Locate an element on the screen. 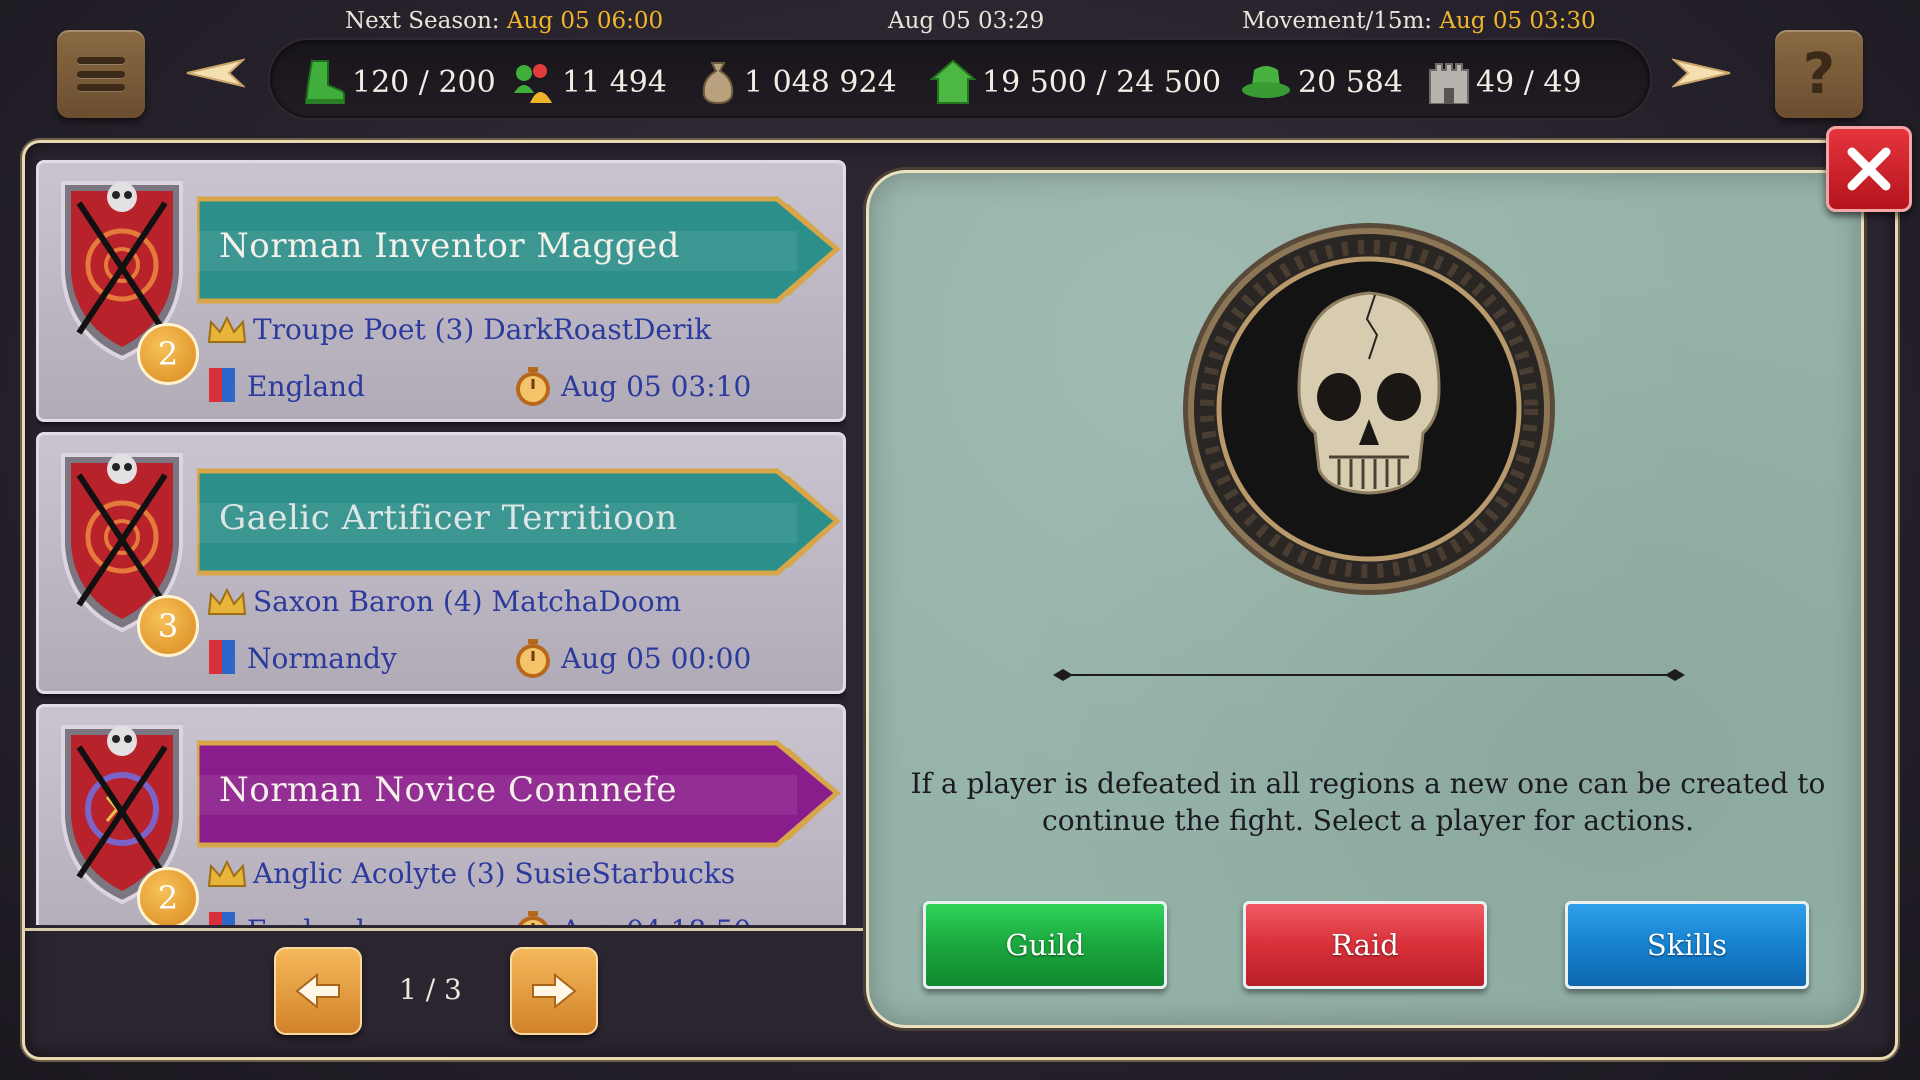 The width and height of the screenshot is (1920, 1080). resource-value: 20 584 is located at coordinates (1350, 82).